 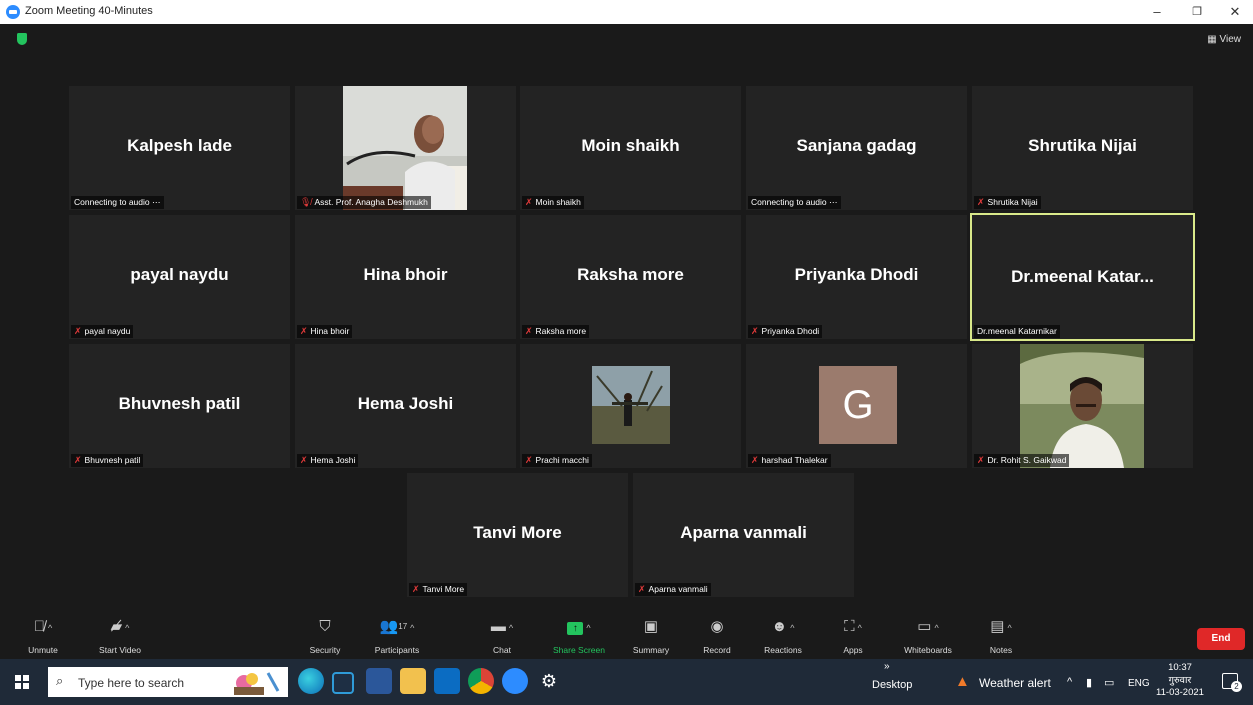 What do you see at coordinates (107, 331) in the screenshot?
I see `label-text: payal naydu` at bounding box center [107, 331].